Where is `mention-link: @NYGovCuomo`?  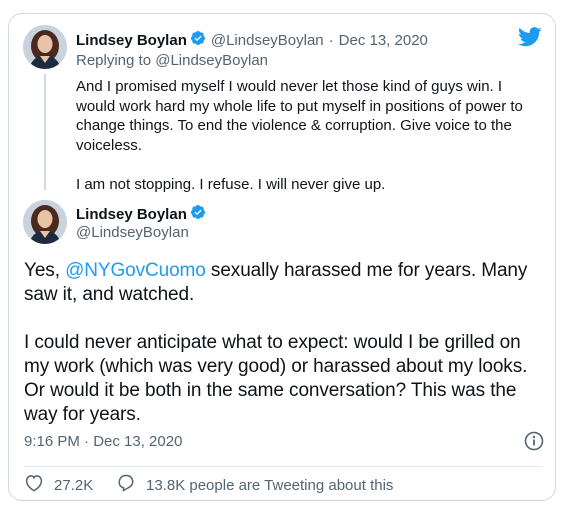
mention-link: @NYGovCuomo is located at coordinates (135, 270).